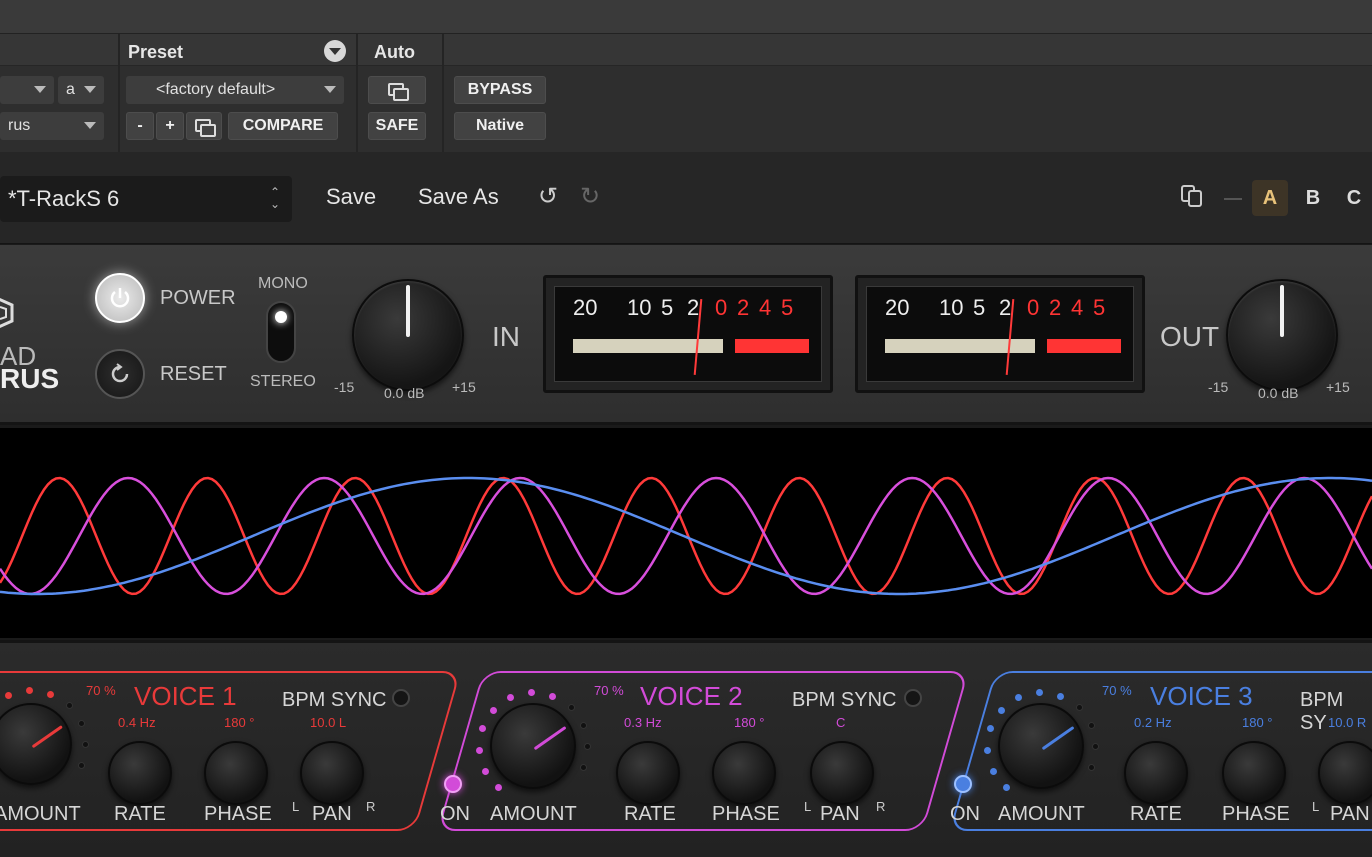 The width and height of the screenshot is (1372, 857). I want to click on voice-1-phase-knob, so click(236, 773).